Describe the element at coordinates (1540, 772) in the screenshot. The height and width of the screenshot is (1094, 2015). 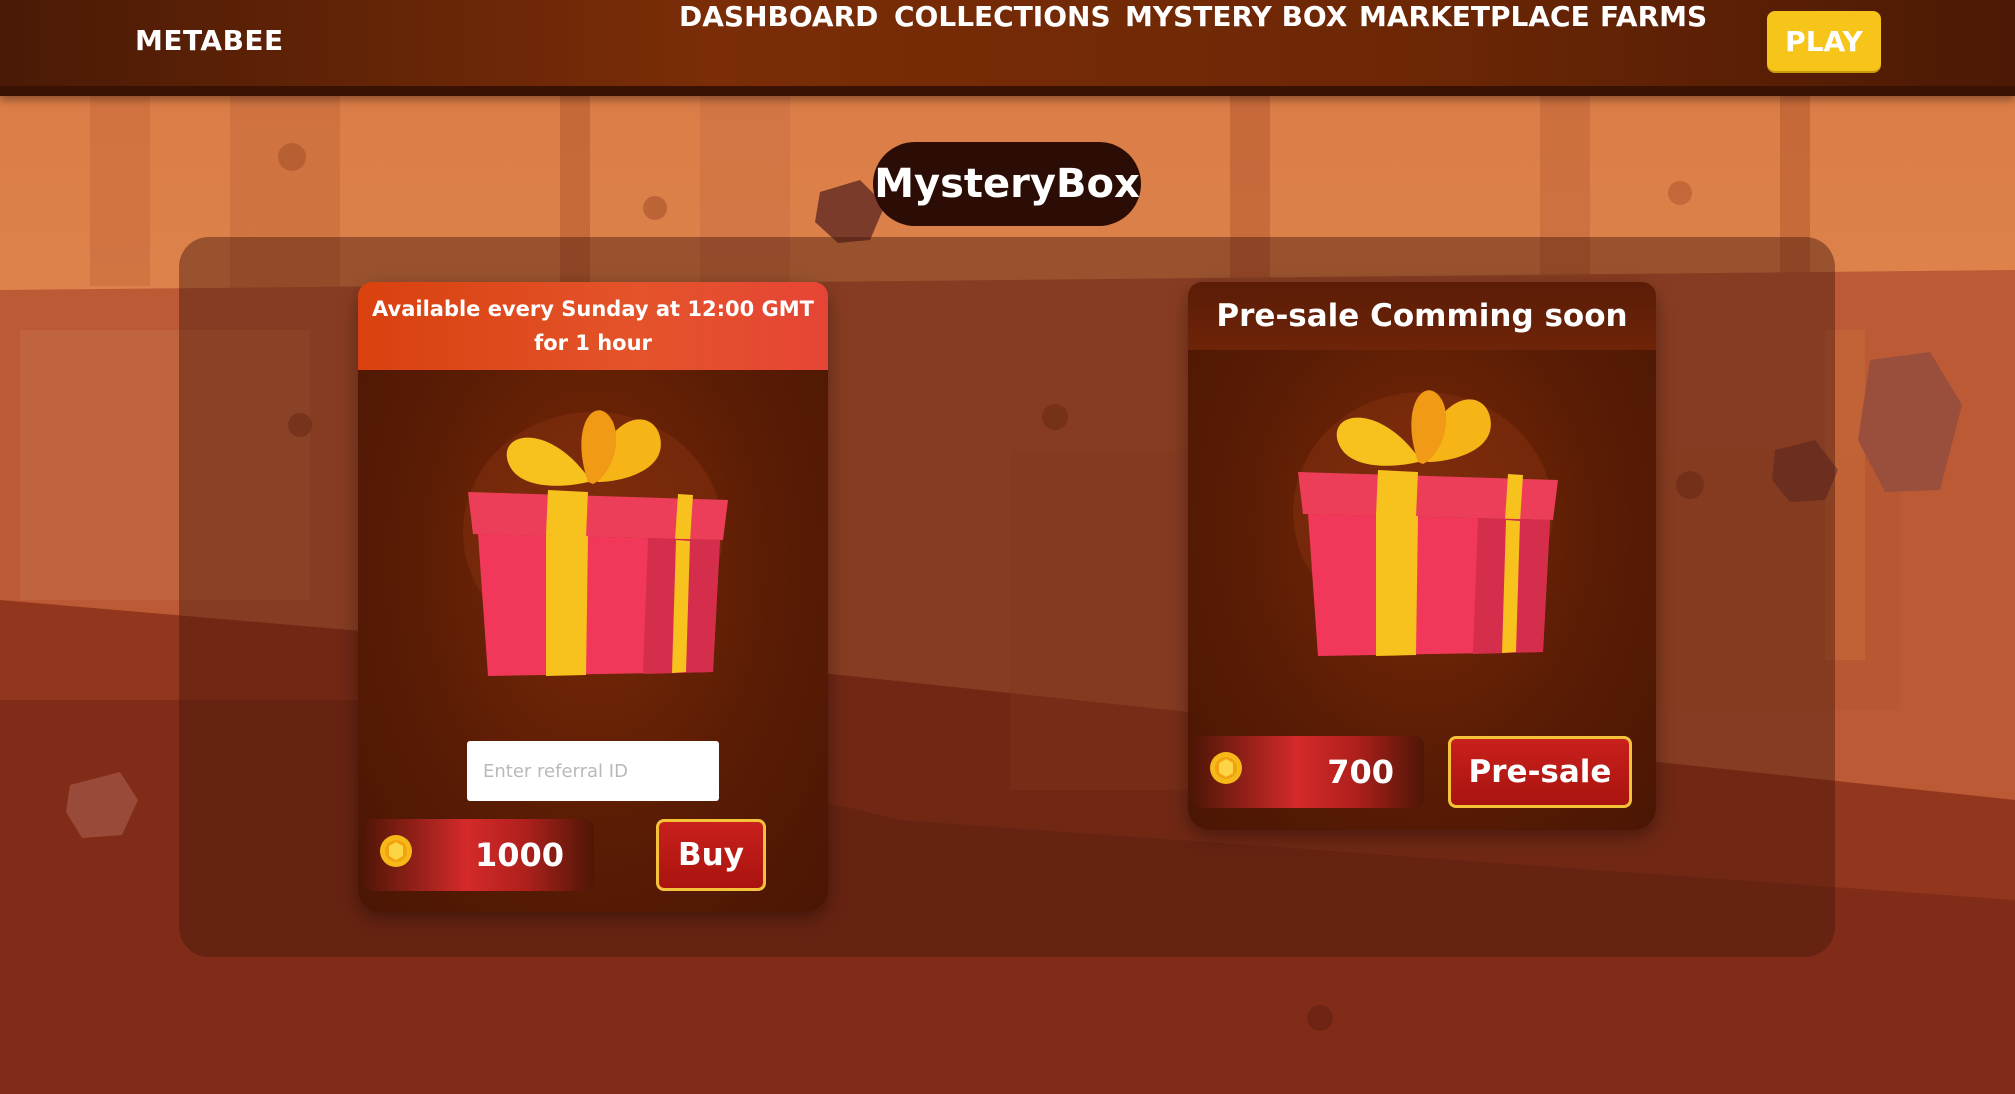
I see `presale-button: Pre-sale` at that location.